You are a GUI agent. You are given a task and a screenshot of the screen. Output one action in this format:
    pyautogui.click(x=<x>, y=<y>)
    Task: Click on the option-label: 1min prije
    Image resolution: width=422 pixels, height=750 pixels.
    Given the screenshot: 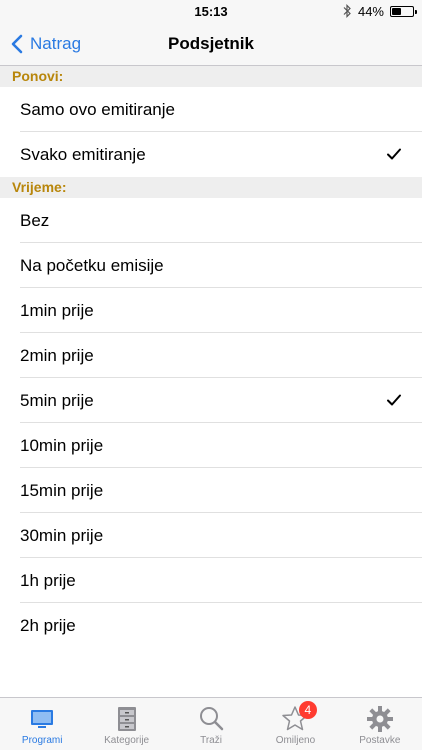 What is the action you would take?
    pyautogui.click(x=57, y=310)
    